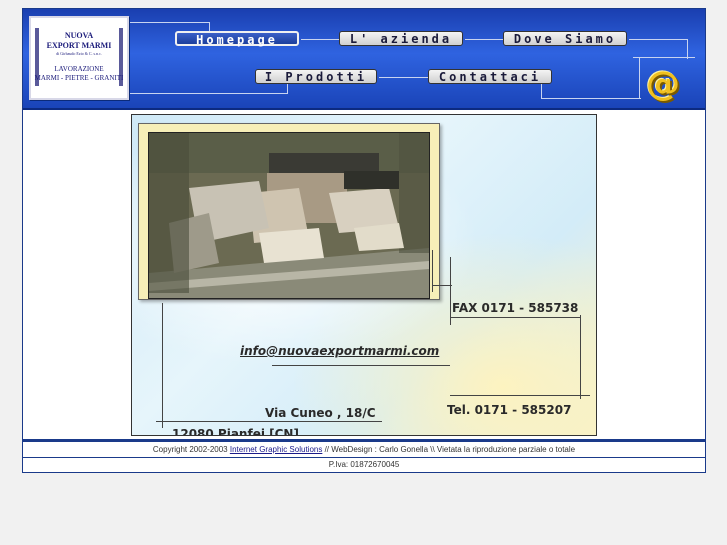  I want to click on logo-text: NUOVA, so click(79, 35).